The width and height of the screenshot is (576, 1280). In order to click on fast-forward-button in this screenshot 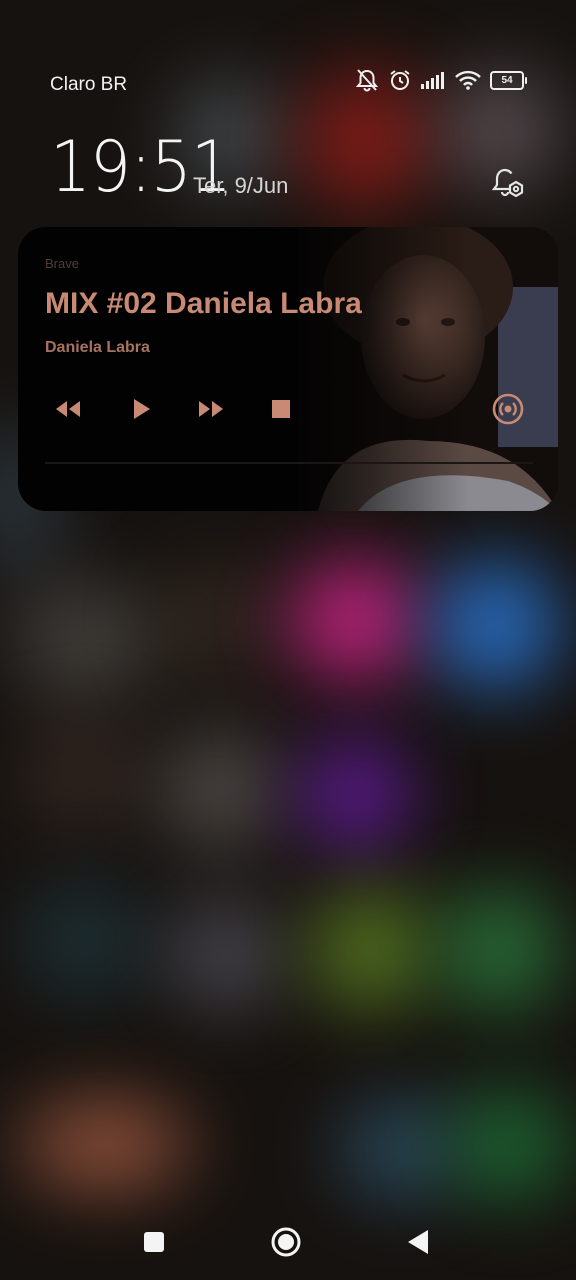, I will do `click(211, 409)`.